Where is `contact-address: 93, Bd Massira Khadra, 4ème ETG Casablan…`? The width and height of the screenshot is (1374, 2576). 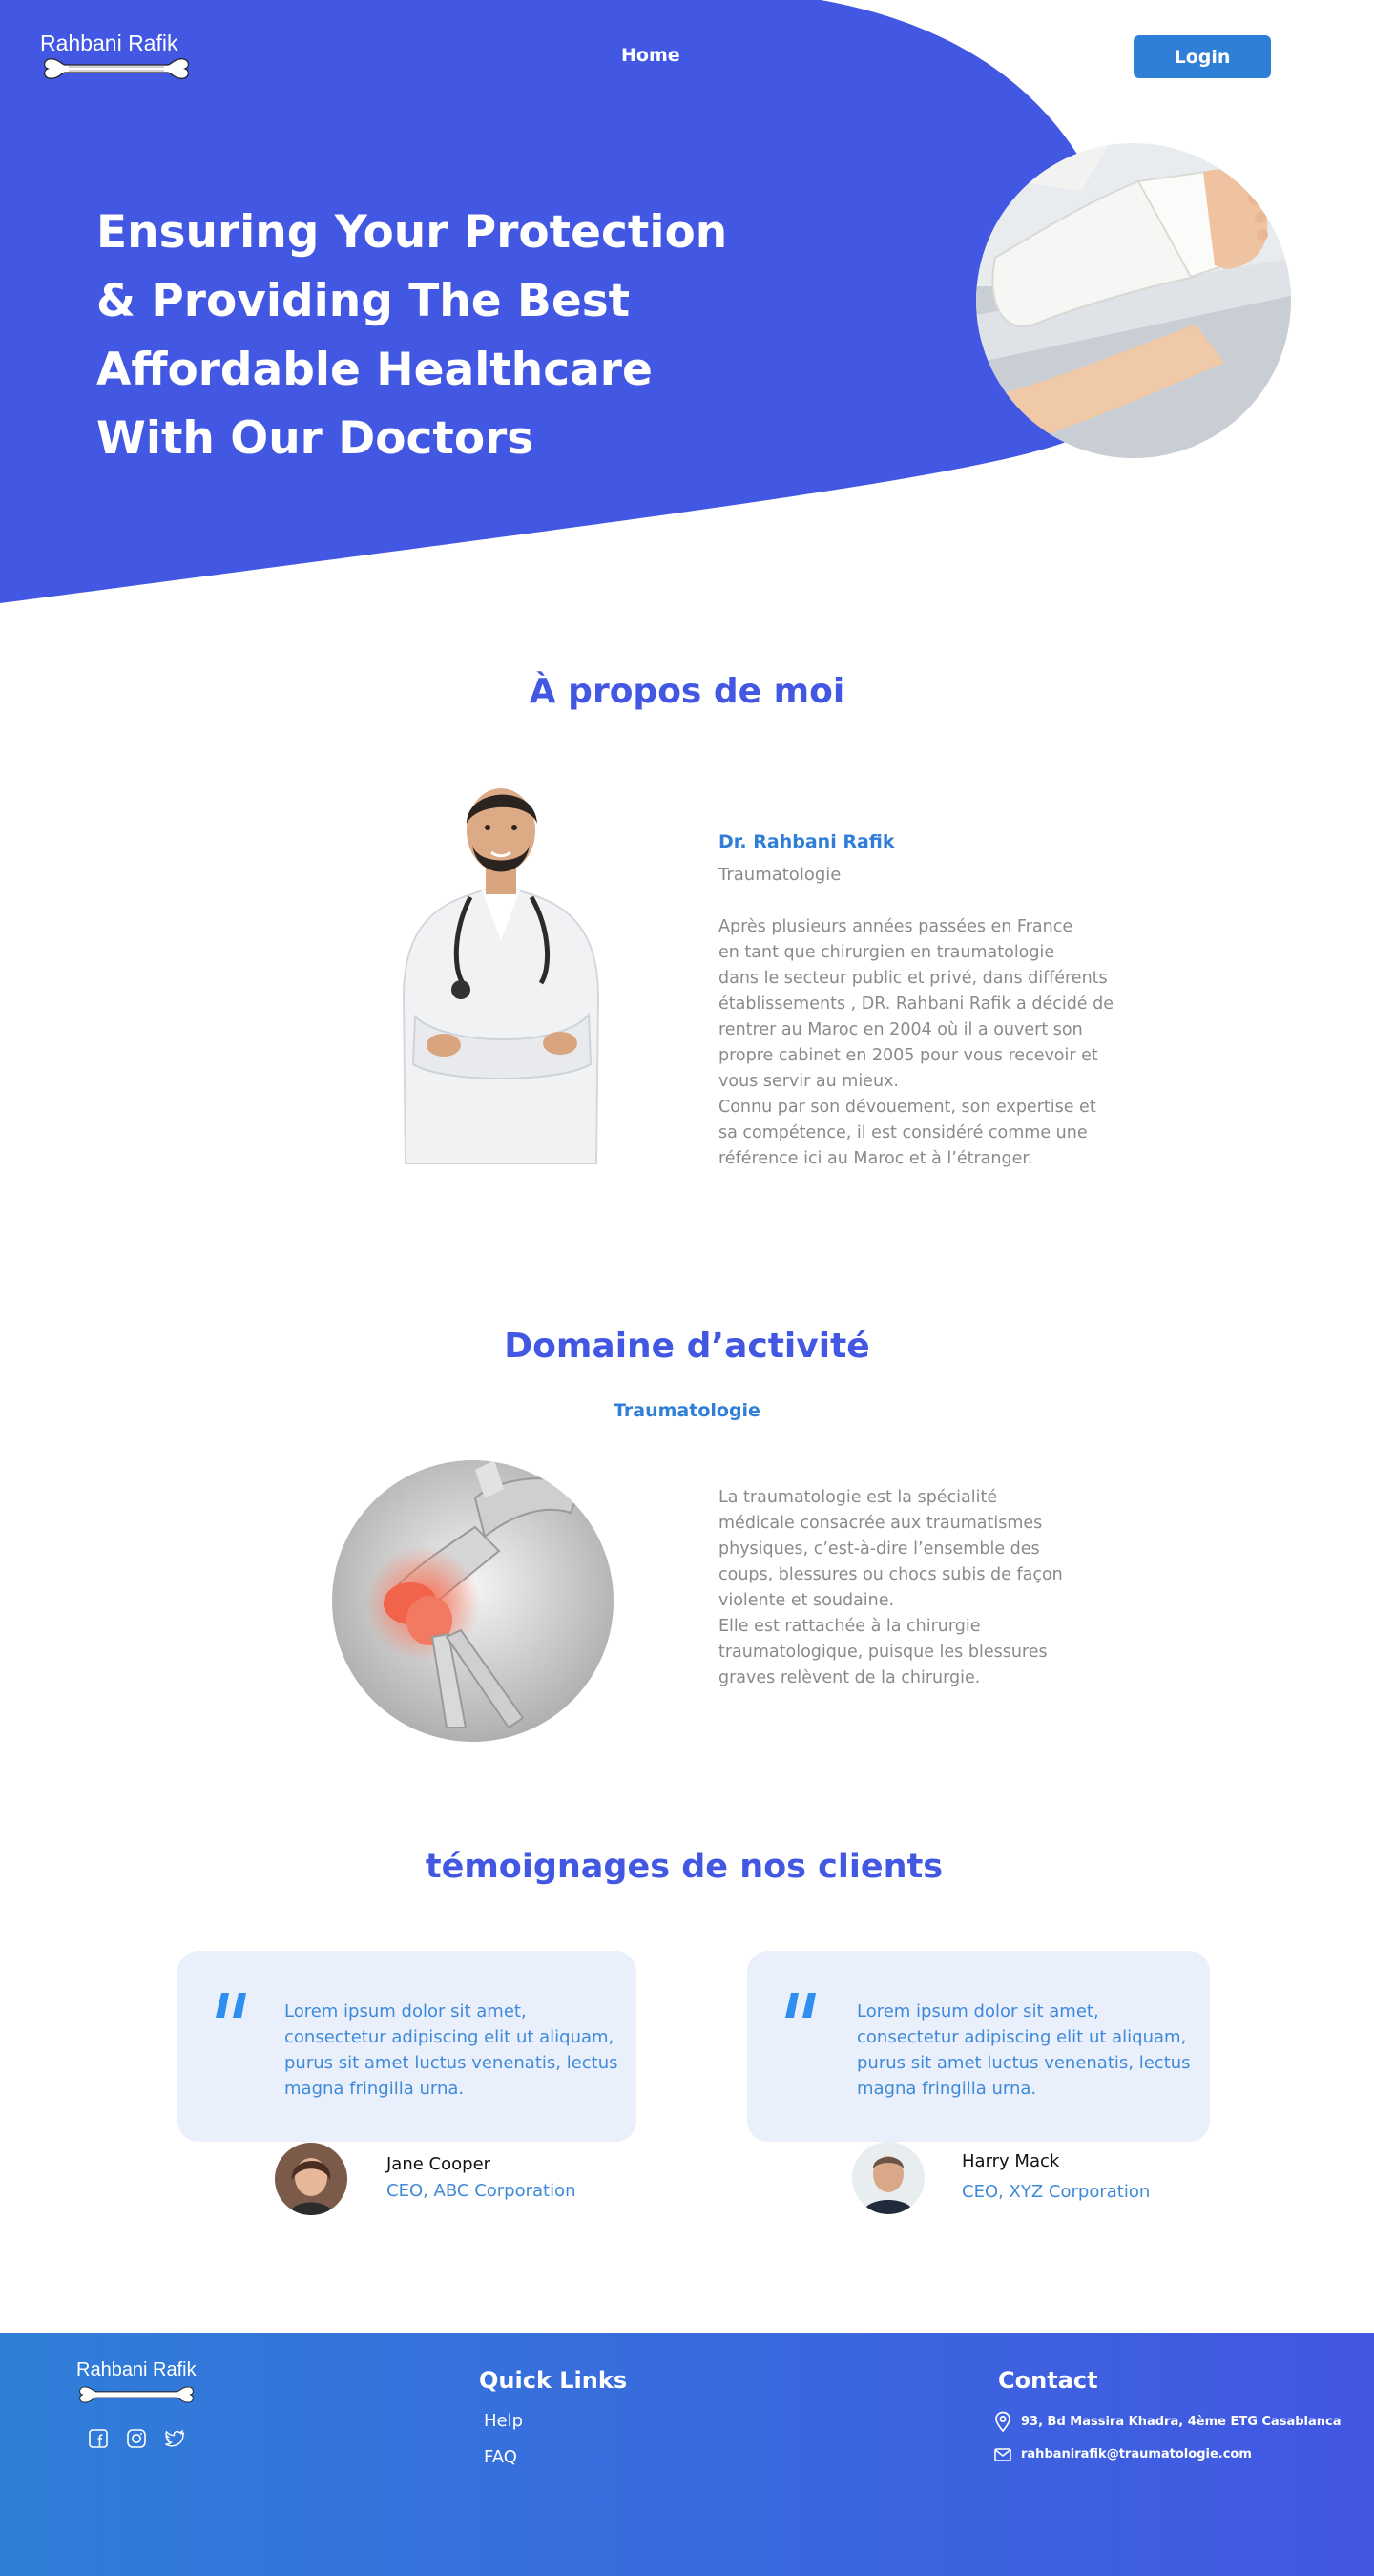 contact-address: 93, Bd Massira Khadra, 4ème ETG Casablan… is located at coordinates (1168, 2421).